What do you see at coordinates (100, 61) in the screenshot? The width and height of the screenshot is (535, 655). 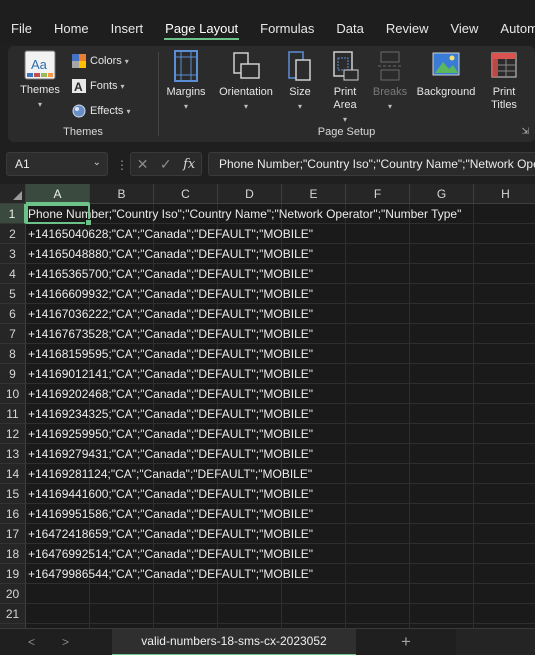 I see `colors-button: Colors ▾` at bounding box center [100, 61].